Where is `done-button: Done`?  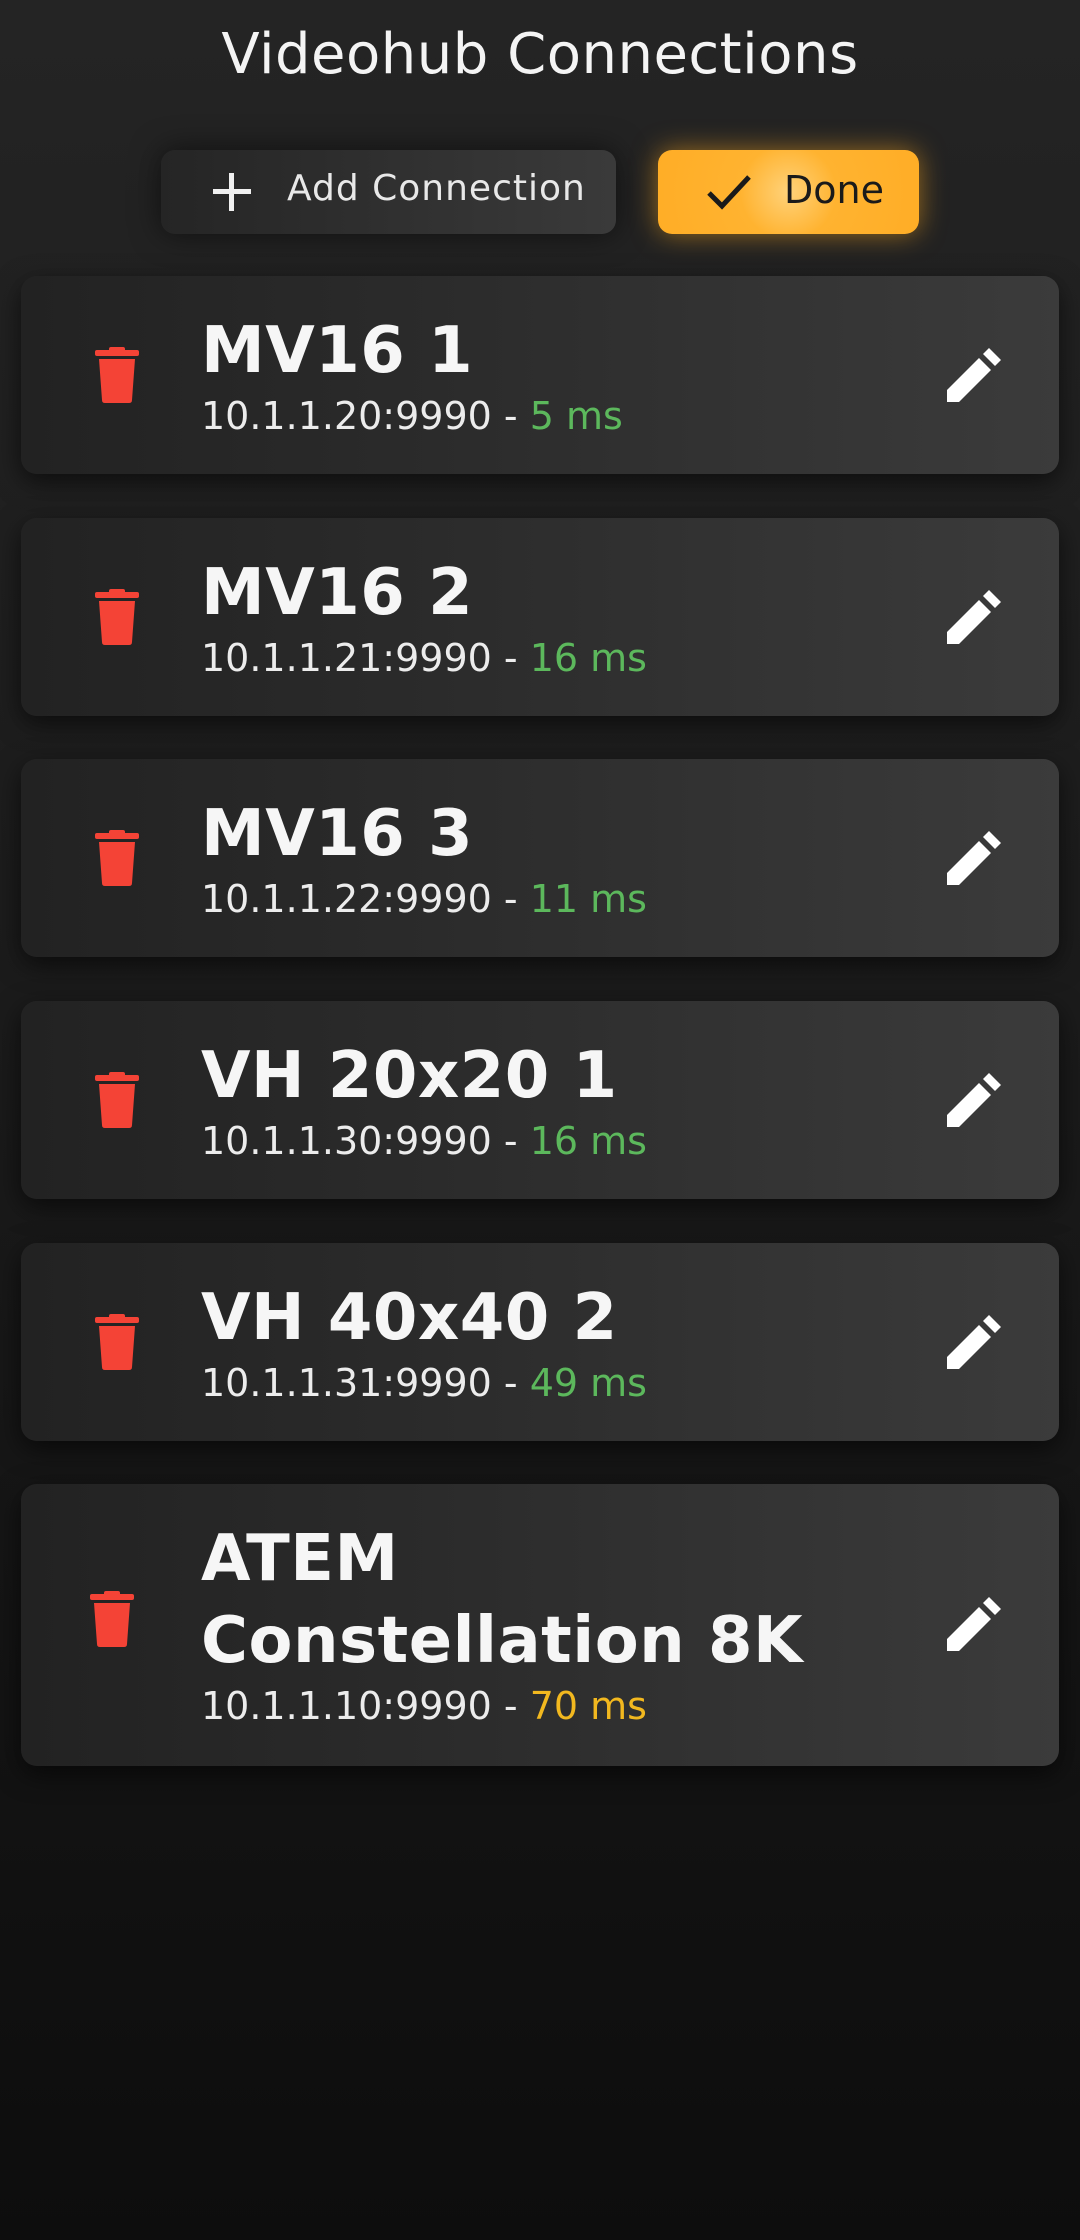
done-button: Done is located at coordinates (788, 192).